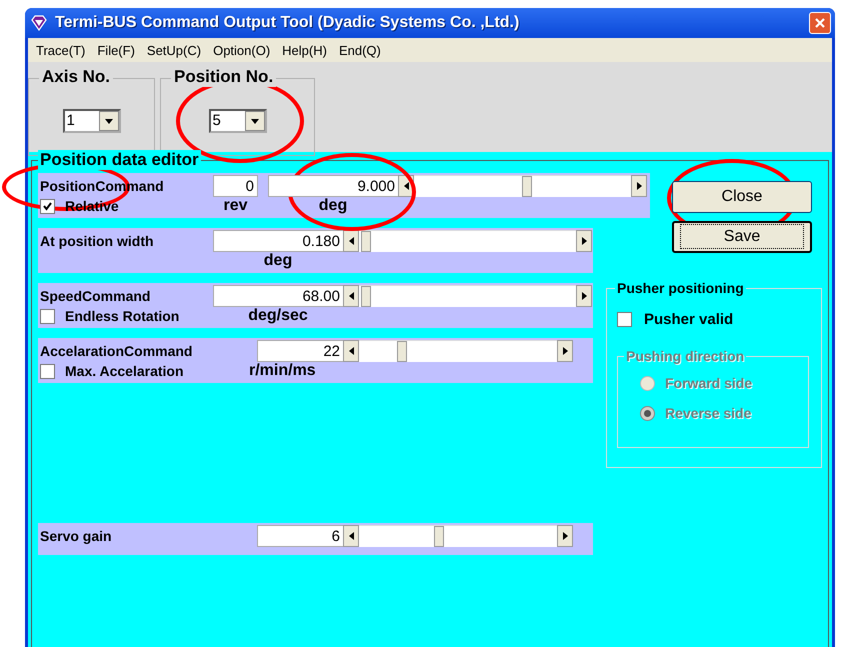  Describe the element at coordinates (174, 50) in the screenshot. I see `menu-item: SetUp(C)` at that location.